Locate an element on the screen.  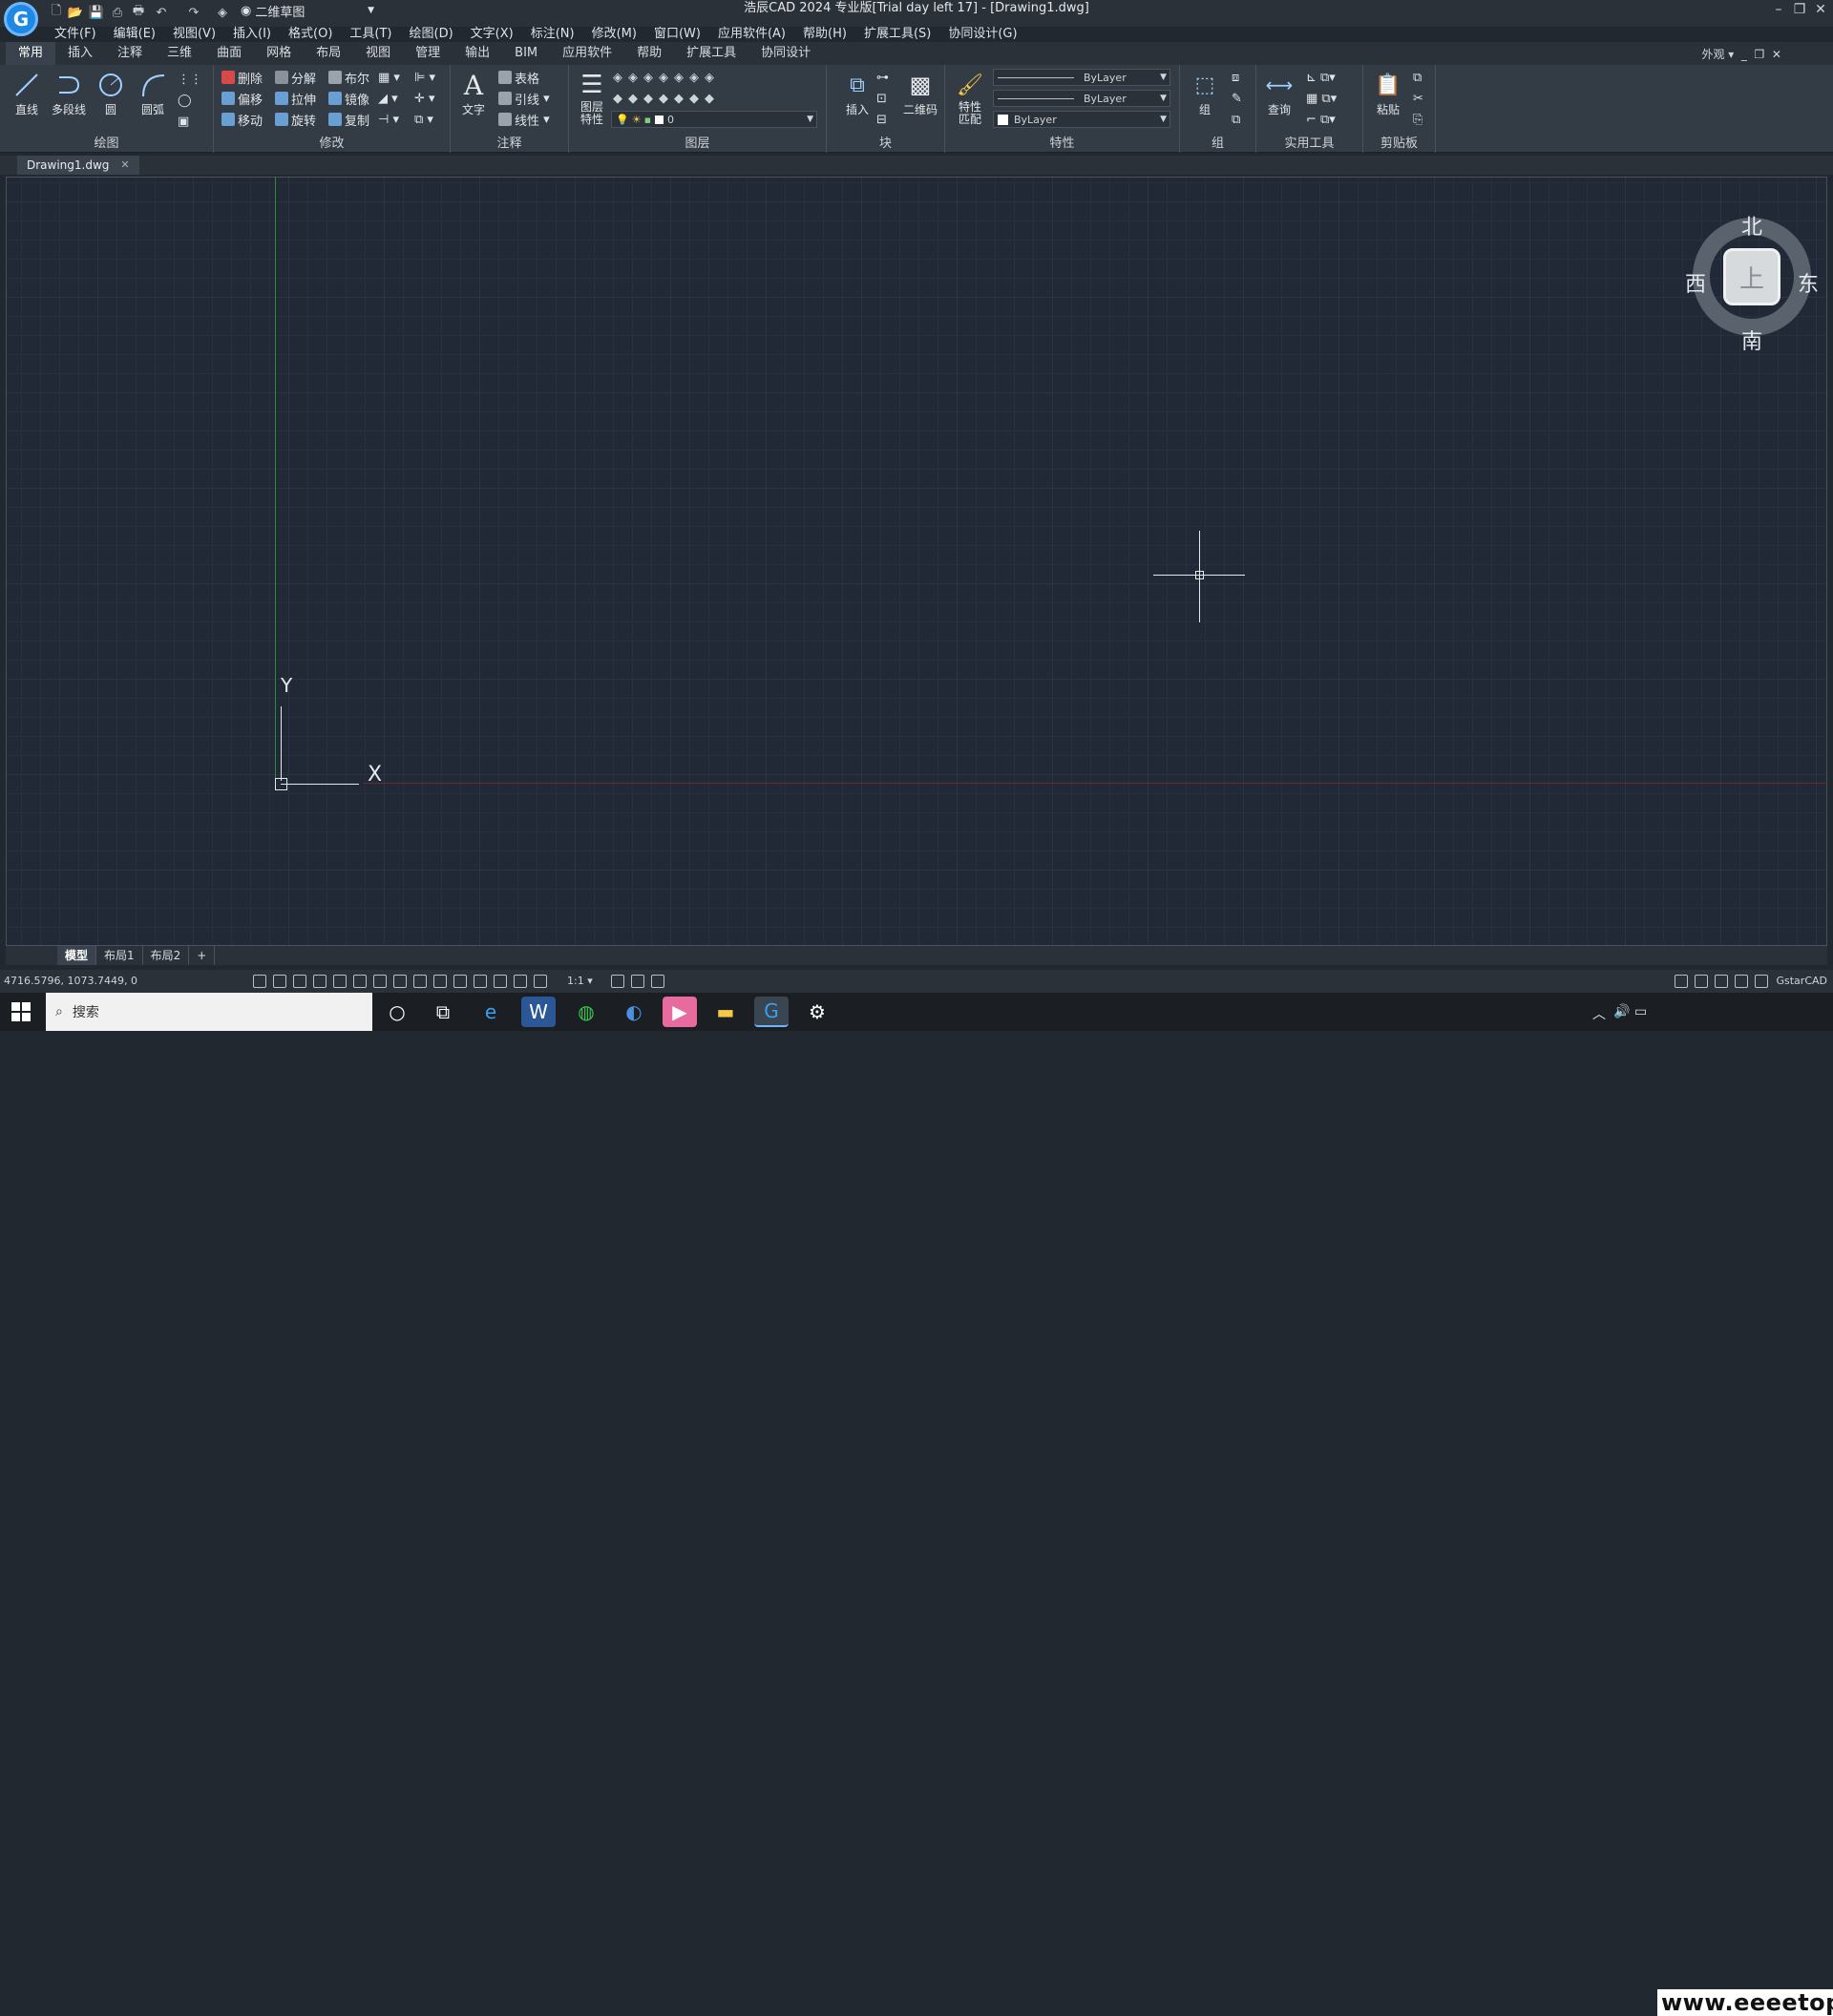
lineweight-select: ByLayer ▼ is located at coordinates (1081, 77).